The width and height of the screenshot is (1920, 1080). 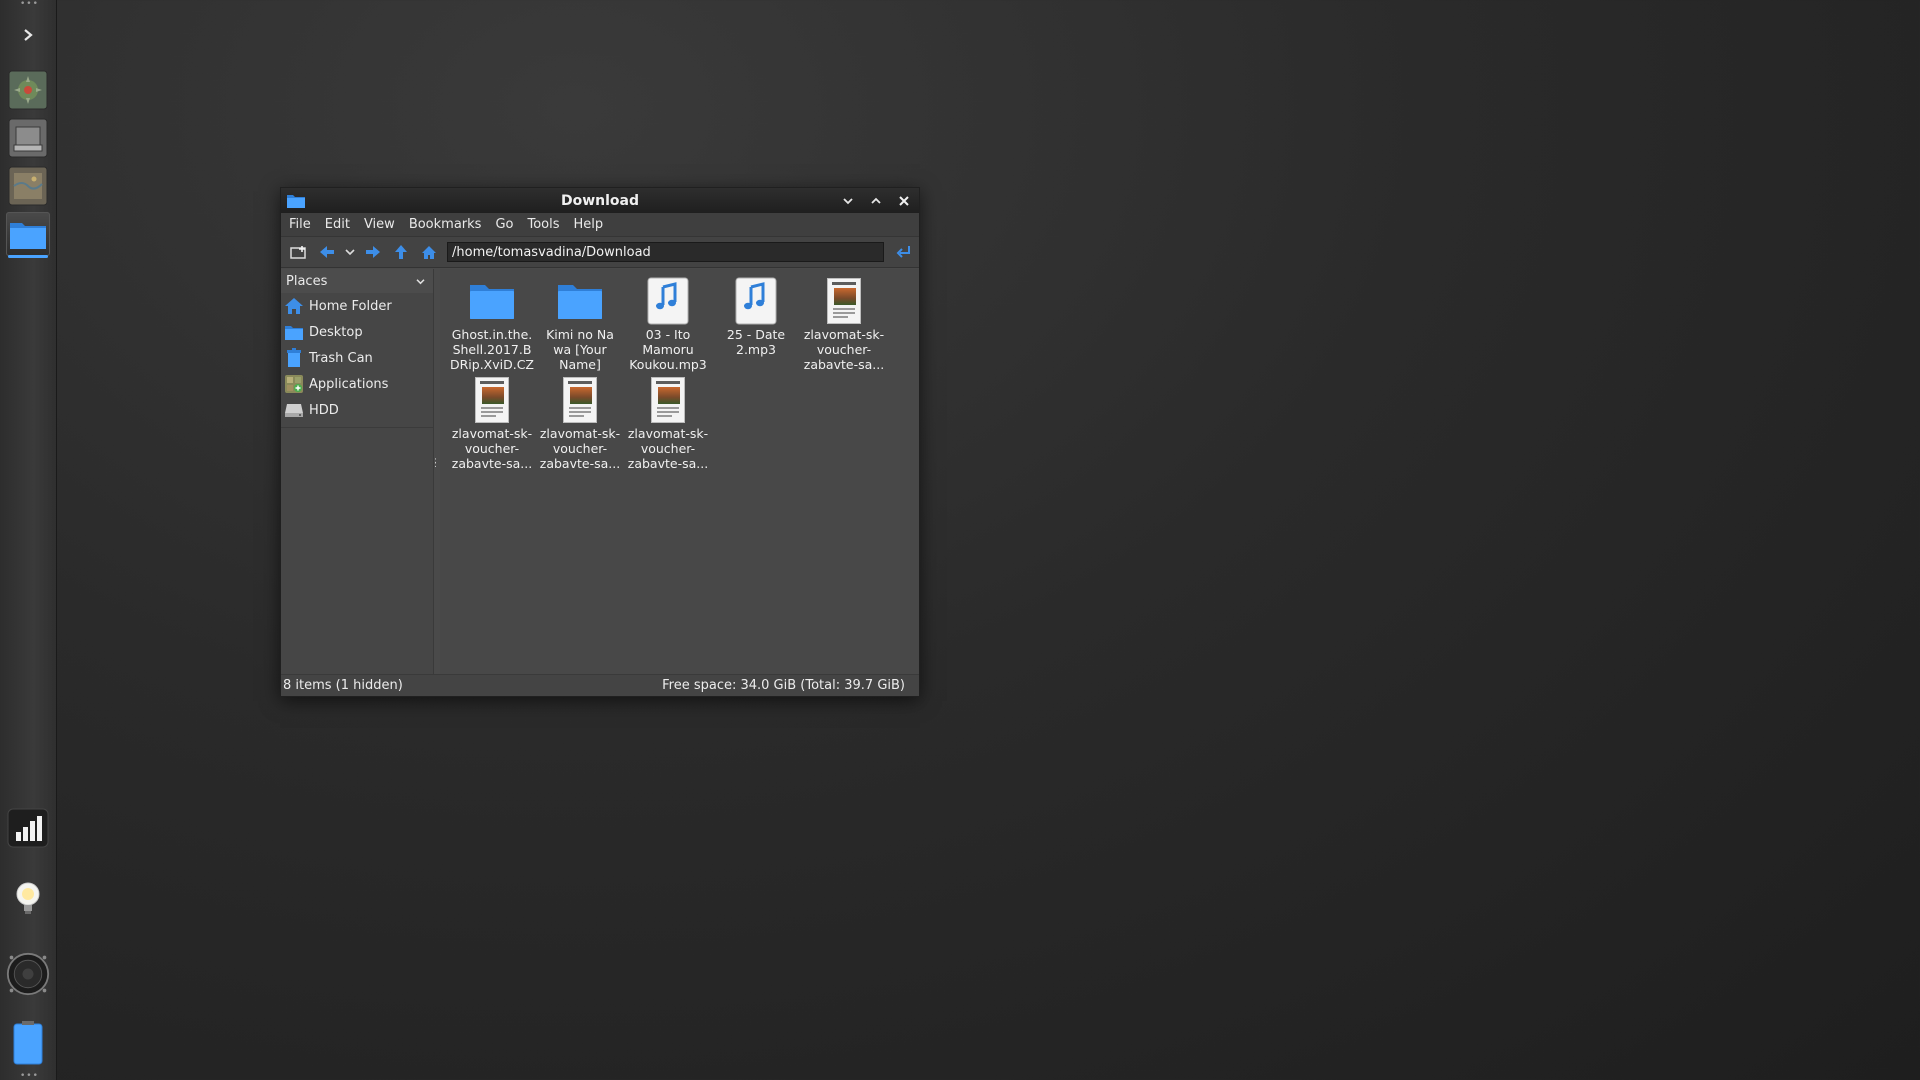 I want to click on place-label: HDD, so click(x=324, y=410).